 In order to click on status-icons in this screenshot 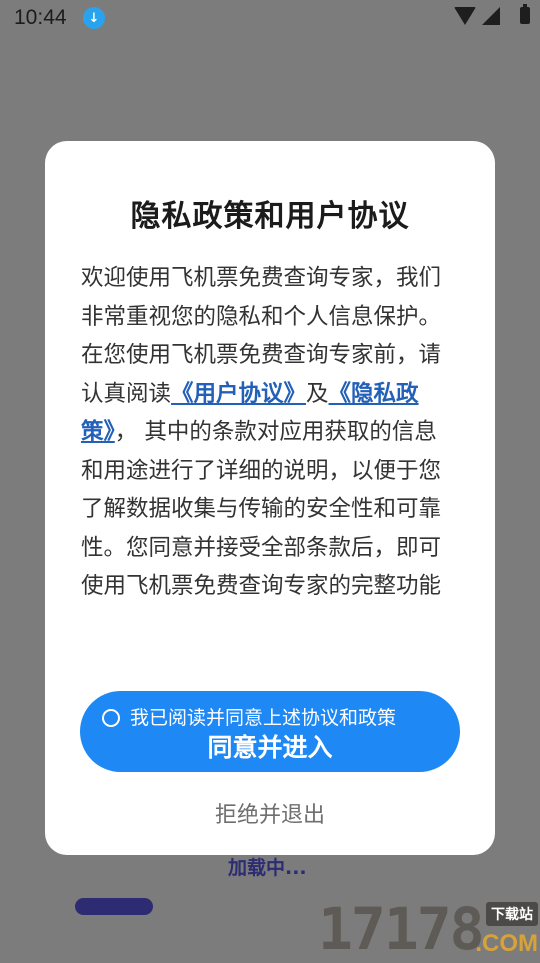, I will do `click(492, 14)`.